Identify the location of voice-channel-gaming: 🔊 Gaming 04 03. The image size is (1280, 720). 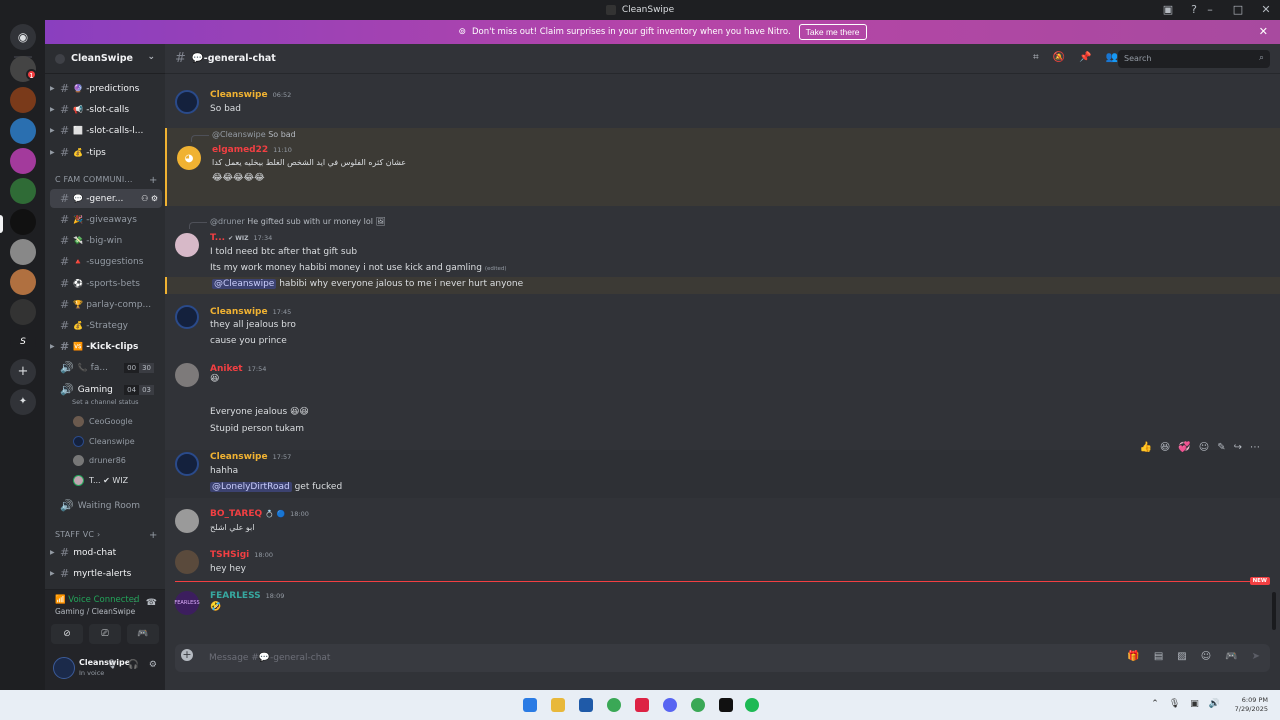
(106, 389).